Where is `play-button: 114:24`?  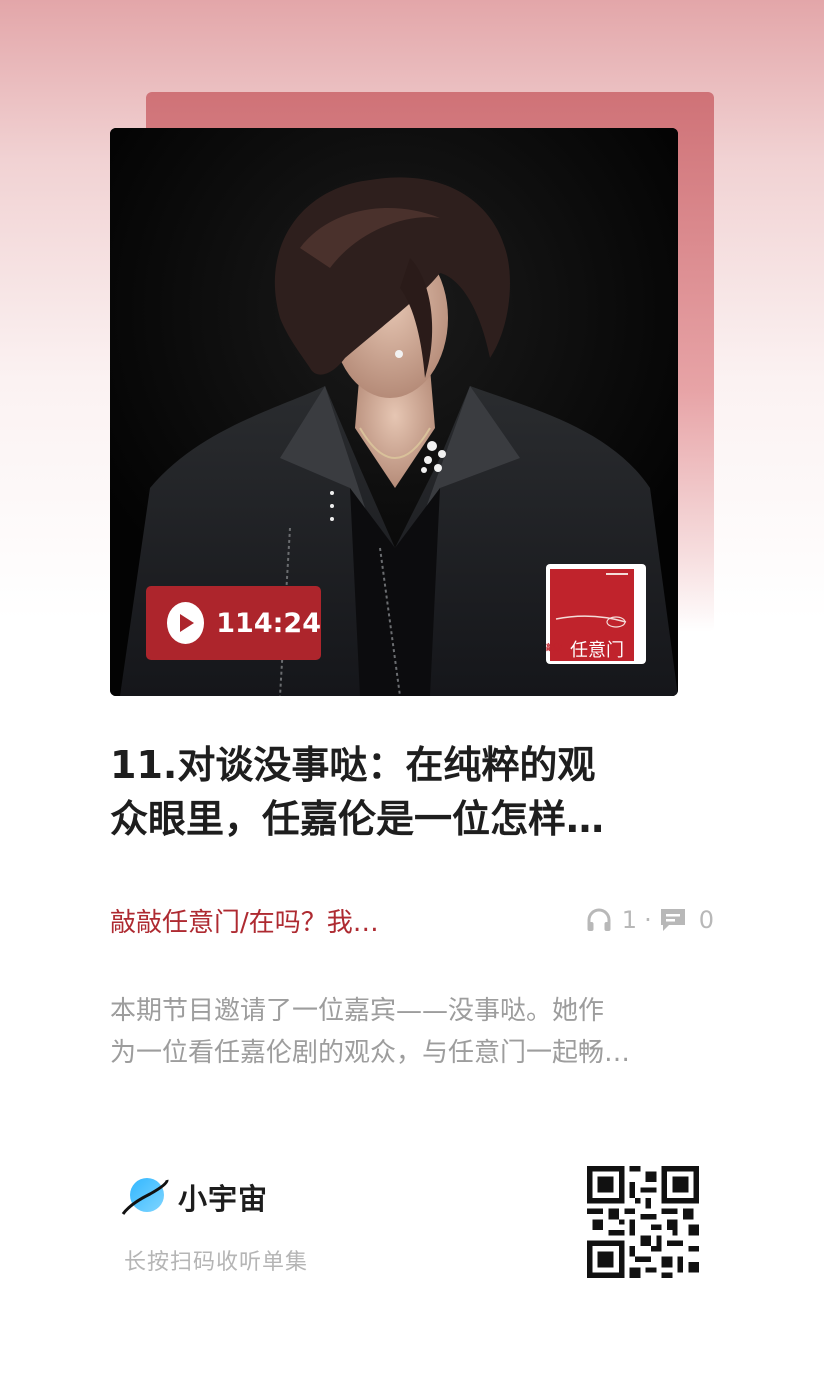
play-button: 114:24 is located at coordinates (233, 623).